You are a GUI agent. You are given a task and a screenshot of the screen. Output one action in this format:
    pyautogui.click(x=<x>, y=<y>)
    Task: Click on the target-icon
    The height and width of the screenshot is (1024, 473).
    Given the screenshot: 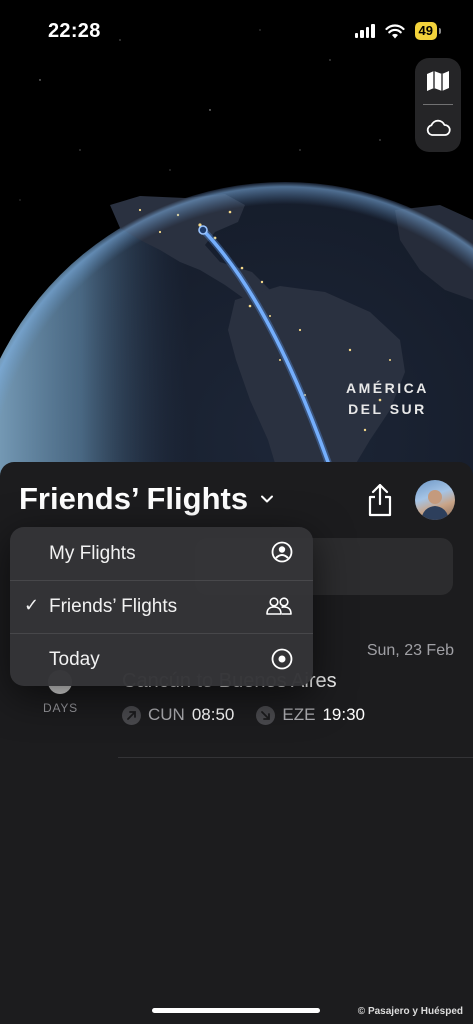 What is the action you would take?
    pyautogui.click(x=282, y=659)
    